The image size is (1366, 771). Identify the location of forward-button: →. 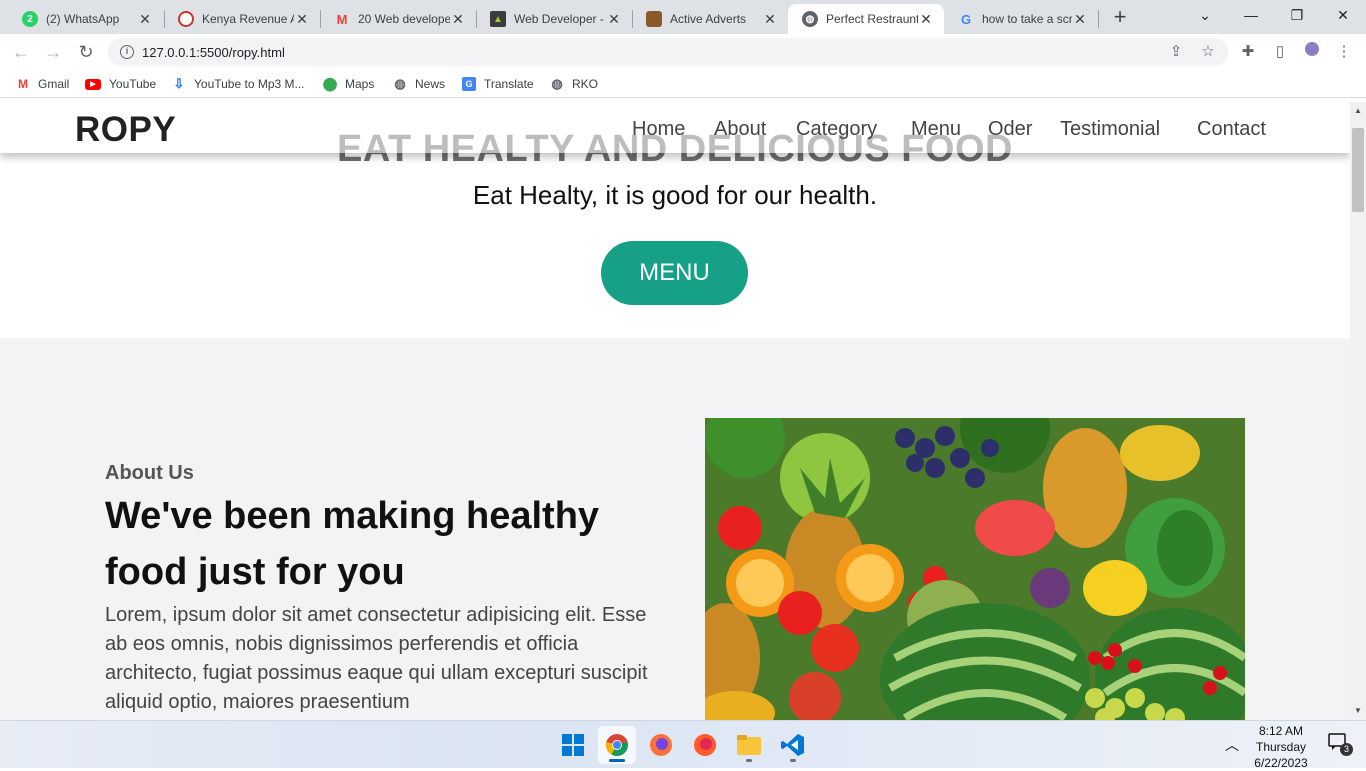
(53, 52).